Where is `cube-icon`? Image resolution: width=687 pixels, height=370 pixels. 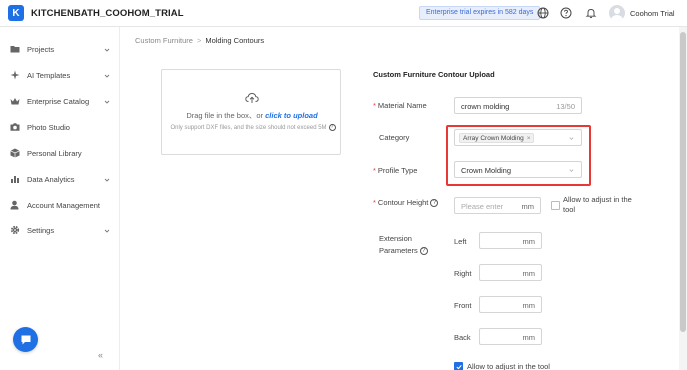 cube-icon is located at coordinates (15, 153).